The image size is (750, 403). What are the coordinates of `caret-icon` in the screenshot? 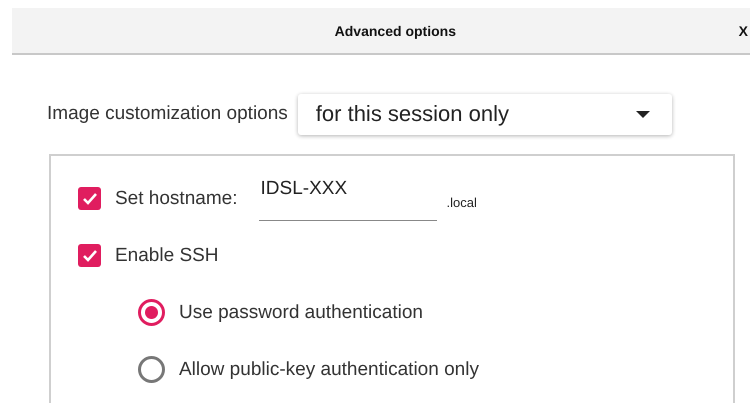 It's located at (643, 114).